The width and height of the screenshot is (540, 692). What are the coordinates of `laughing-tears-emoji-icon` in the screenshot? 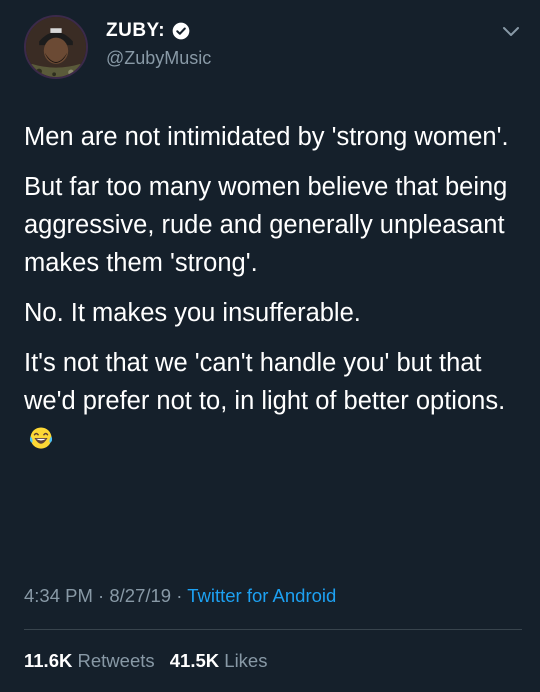 It's located at (41, 438).